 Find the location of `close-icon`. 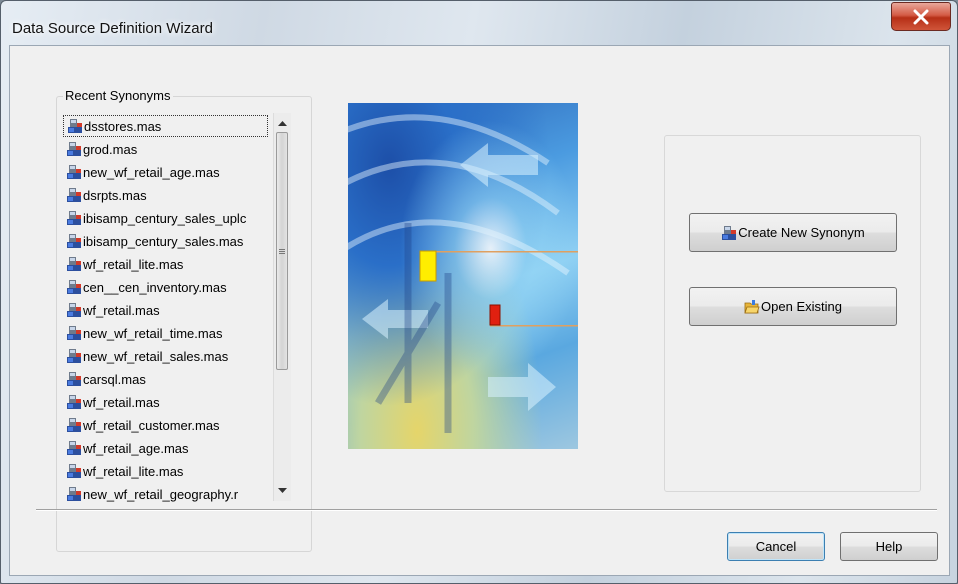

close-icon is located at coordinates (921, 16).